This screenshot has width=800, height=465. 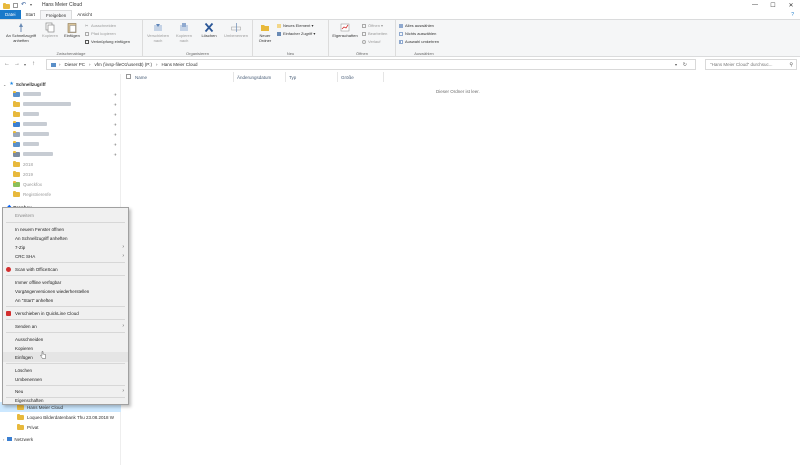 What do you see at coordinates (100, 33) in the screenshot?
I see `copy-path-button: Pfad kopieren` at bounding box center [100, 33].